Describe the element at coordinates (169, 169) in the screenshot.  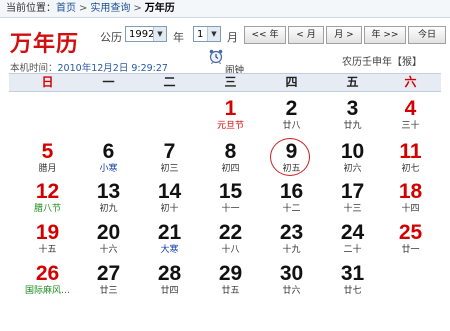
I see `lunar-date-label: 初三` at that location.